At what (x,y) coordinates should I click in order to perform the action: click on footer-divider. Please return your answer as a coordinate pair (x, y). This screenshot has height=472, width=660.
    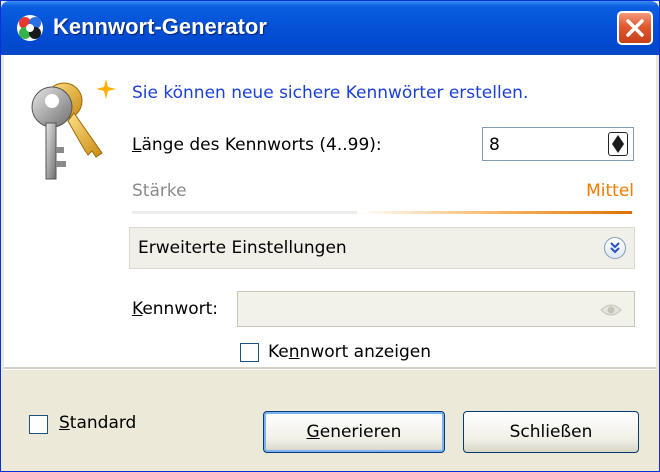
    Looking at the image, I should click on (330, 368).